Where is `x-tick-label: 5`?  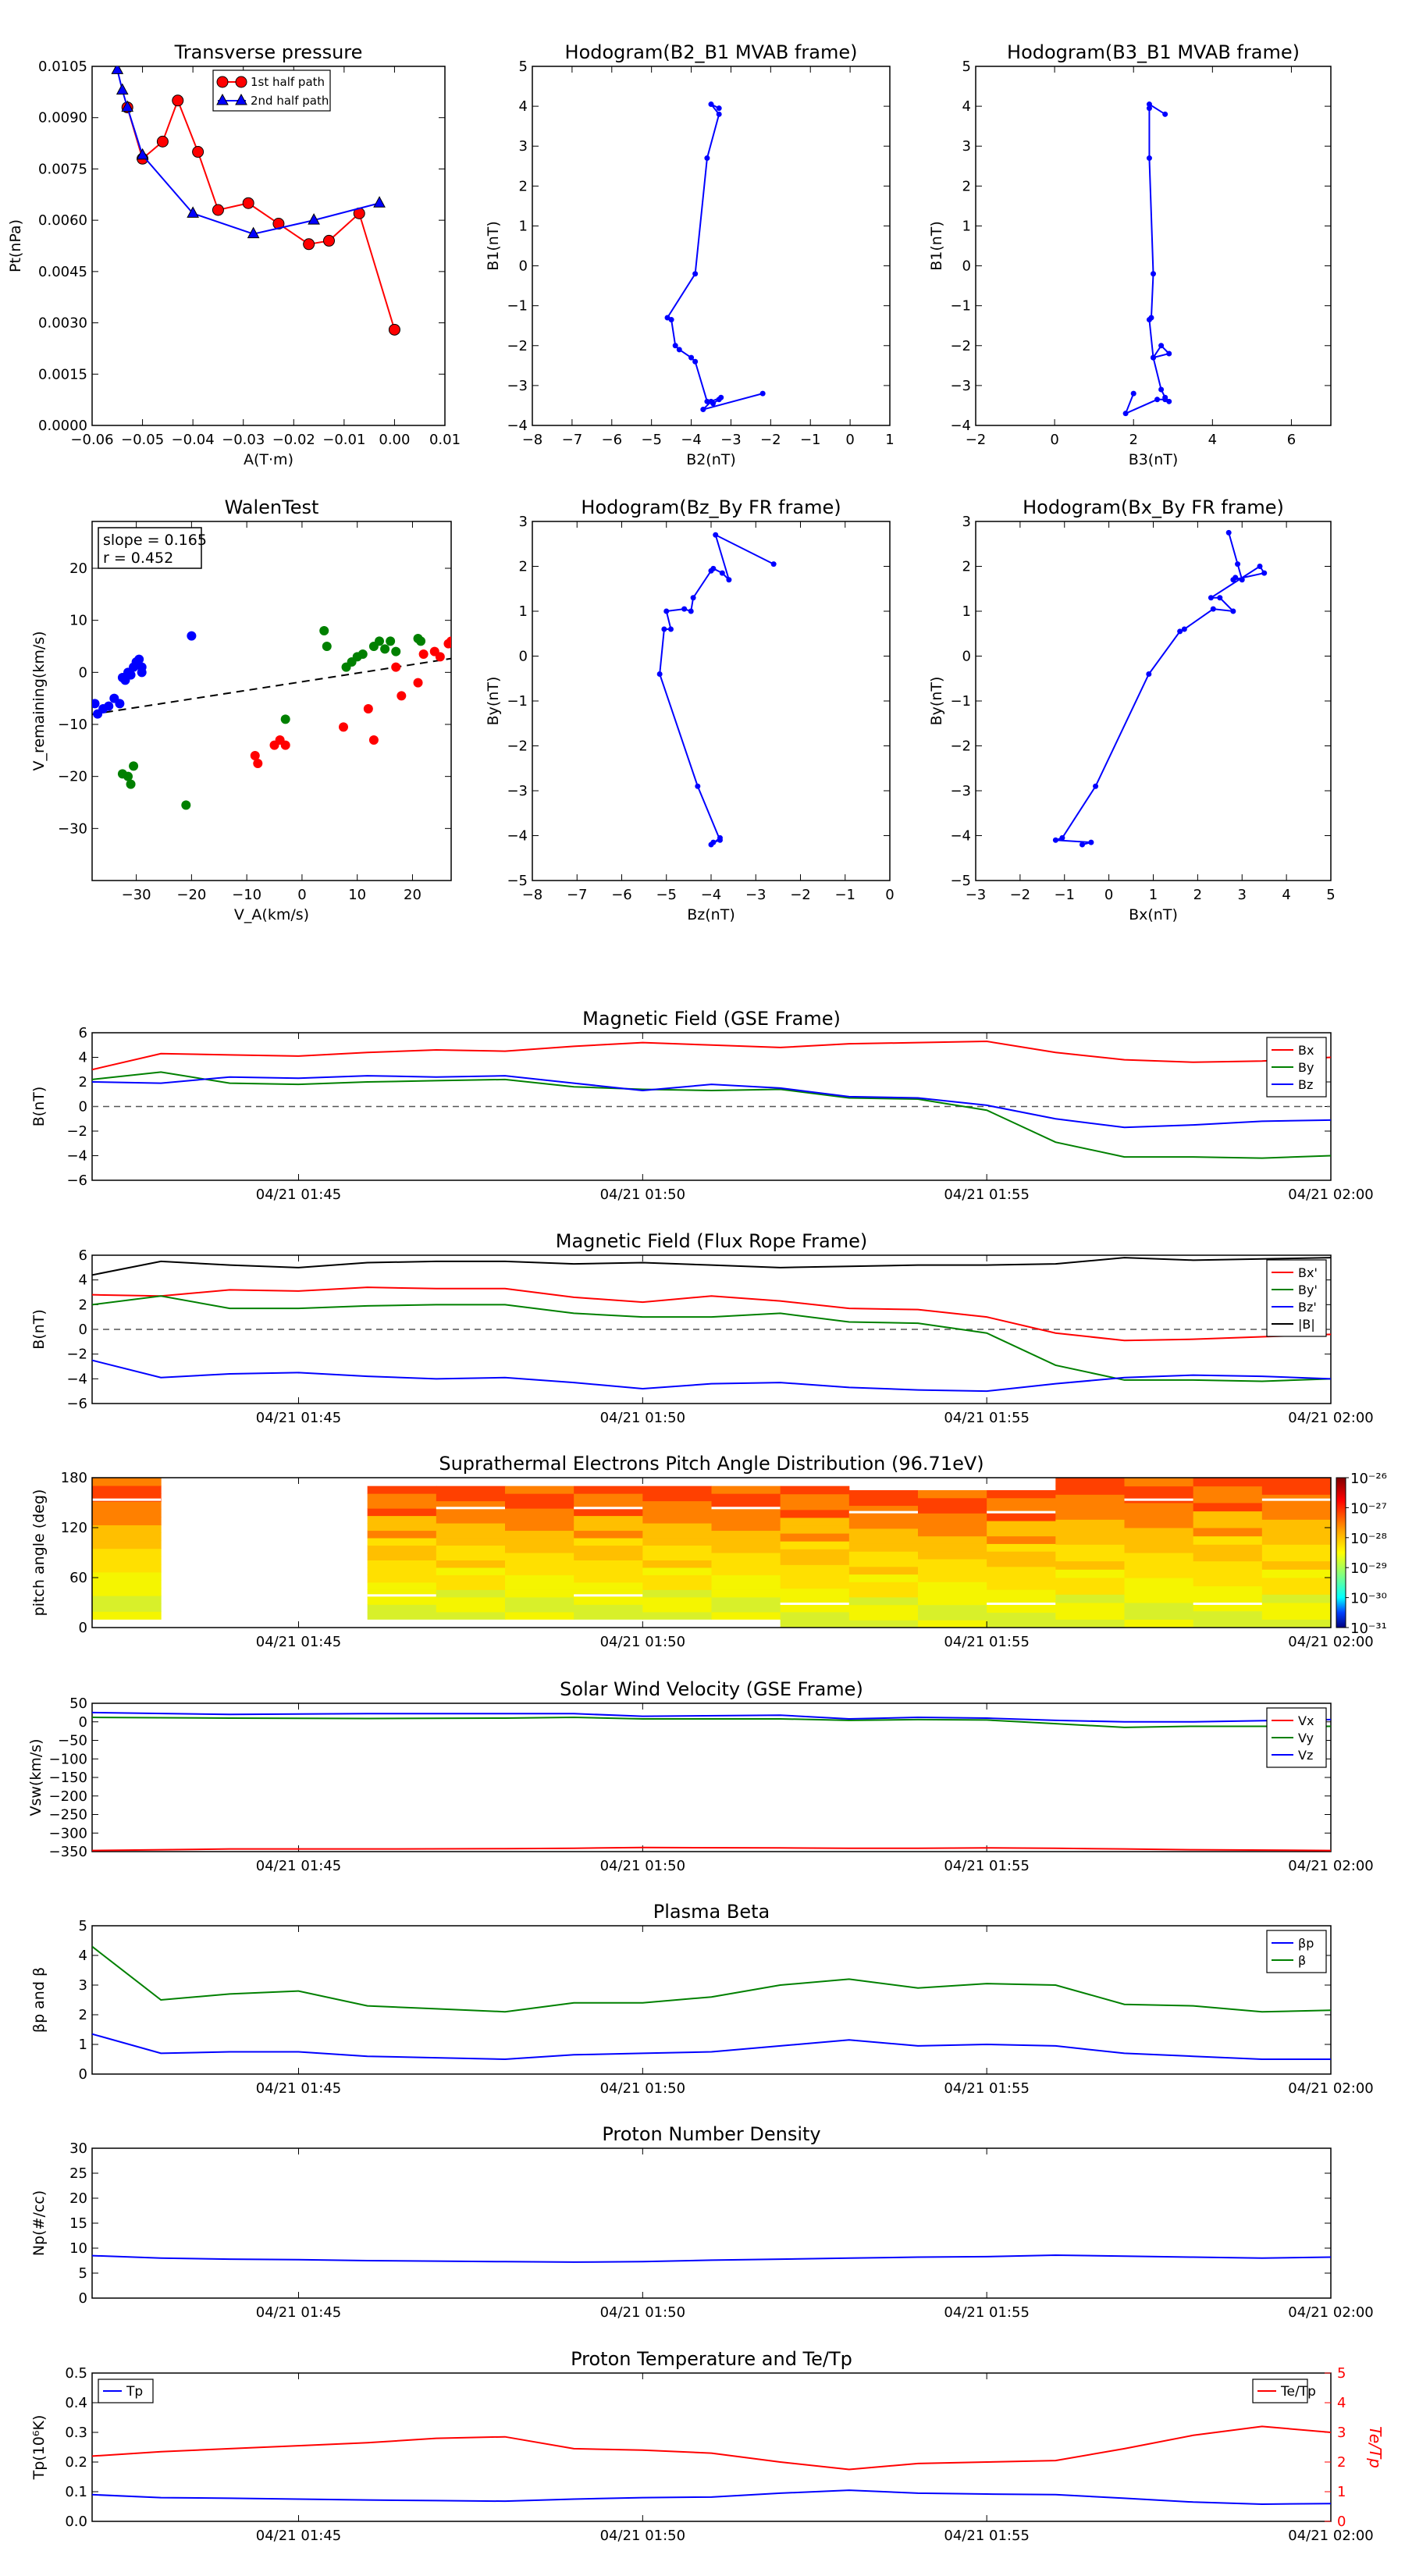
x-tick-label: 5 is located at coordinates (1330, 895).